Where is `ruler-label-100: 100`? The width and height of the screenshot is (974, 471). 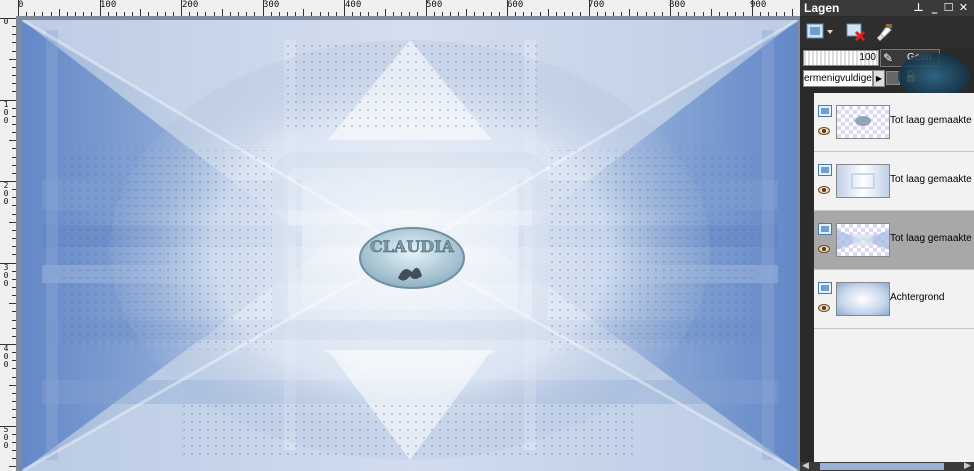 ruler-label-100: 100 is located at coordinates (108, 5).